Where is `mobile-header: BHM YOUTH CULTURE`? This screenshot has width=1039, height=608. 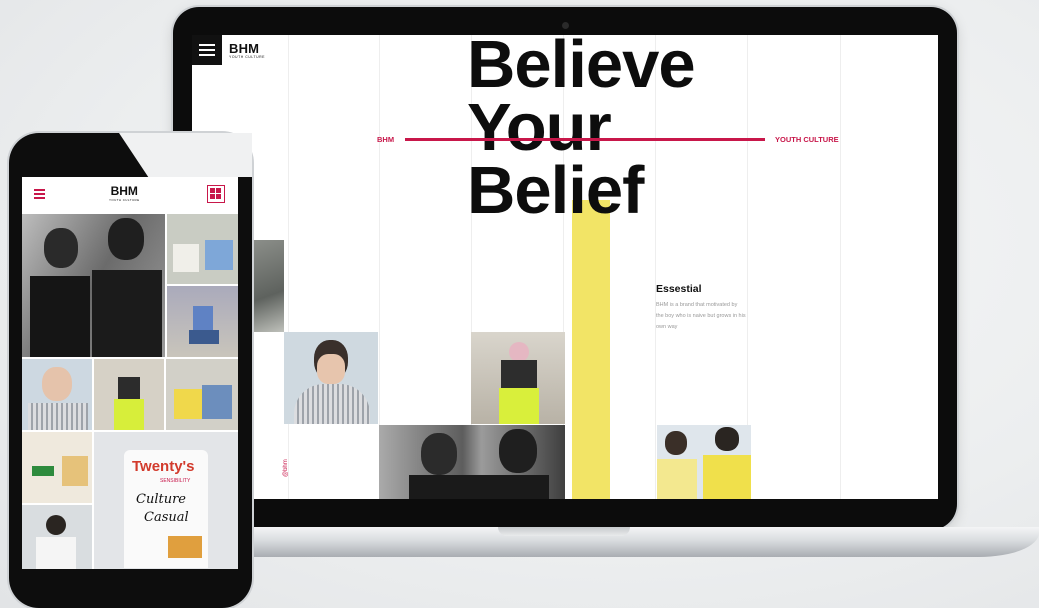 mobile-header: BHM YOUTH CULTURE is located at coordinates (130, 195).